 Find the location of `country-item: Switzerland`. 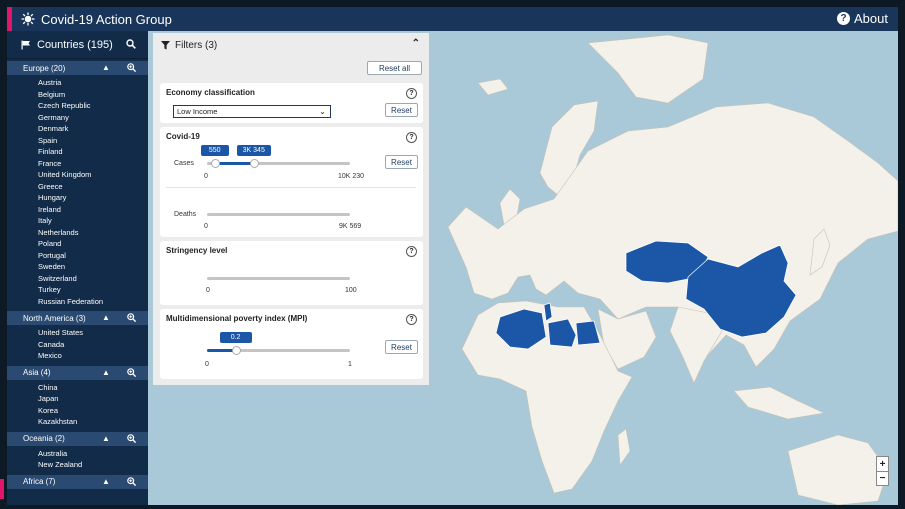

country-item: Switzerland is located at coordinates (93, 279).